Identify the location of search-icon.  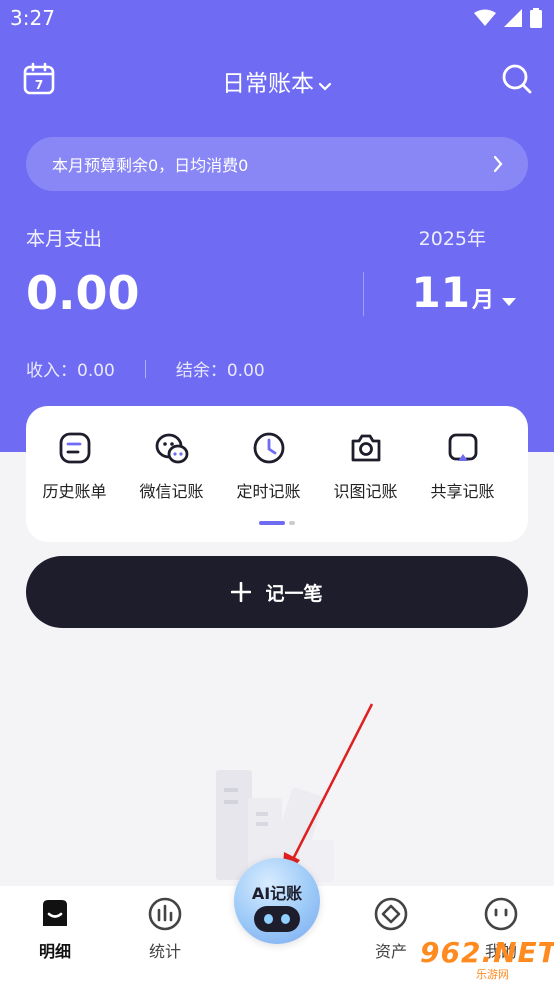
(517, 79).